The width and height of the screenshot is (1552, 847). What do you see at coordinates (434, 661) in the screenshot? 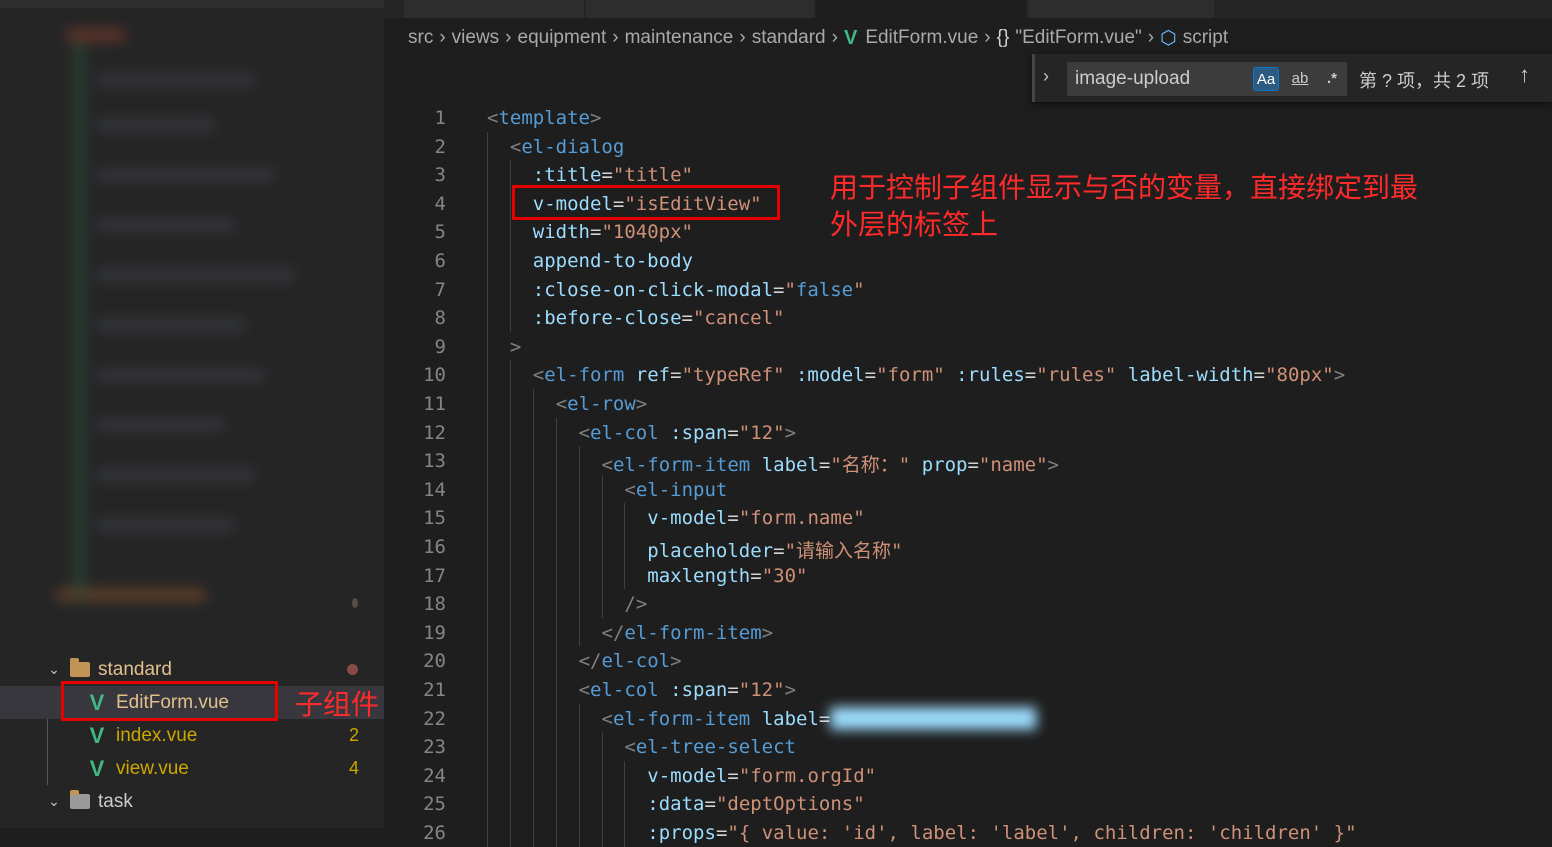
I see `line-number: 20` at bounding box center [434, 661].